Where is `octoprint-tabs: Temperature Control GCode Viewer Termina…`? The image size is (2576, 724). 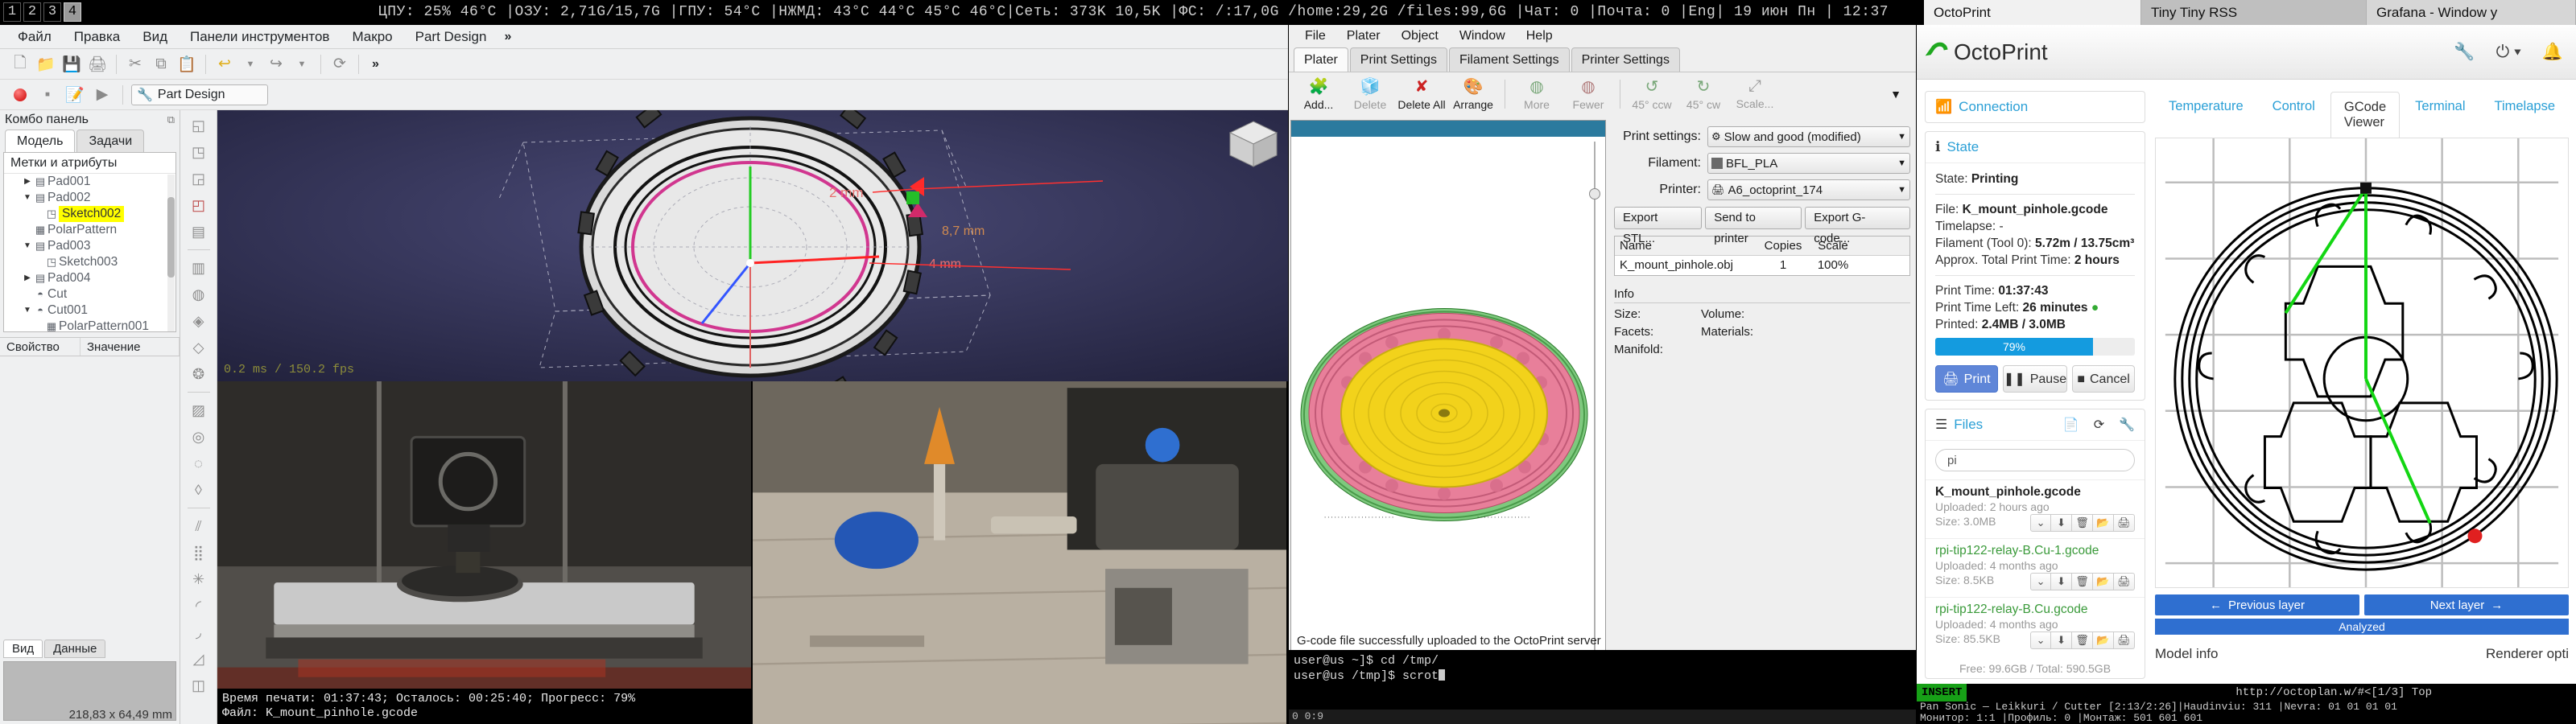
octoprint-tabs: Temperature Control GCode Viewer Termina… is located at coordinates (2362, 114).